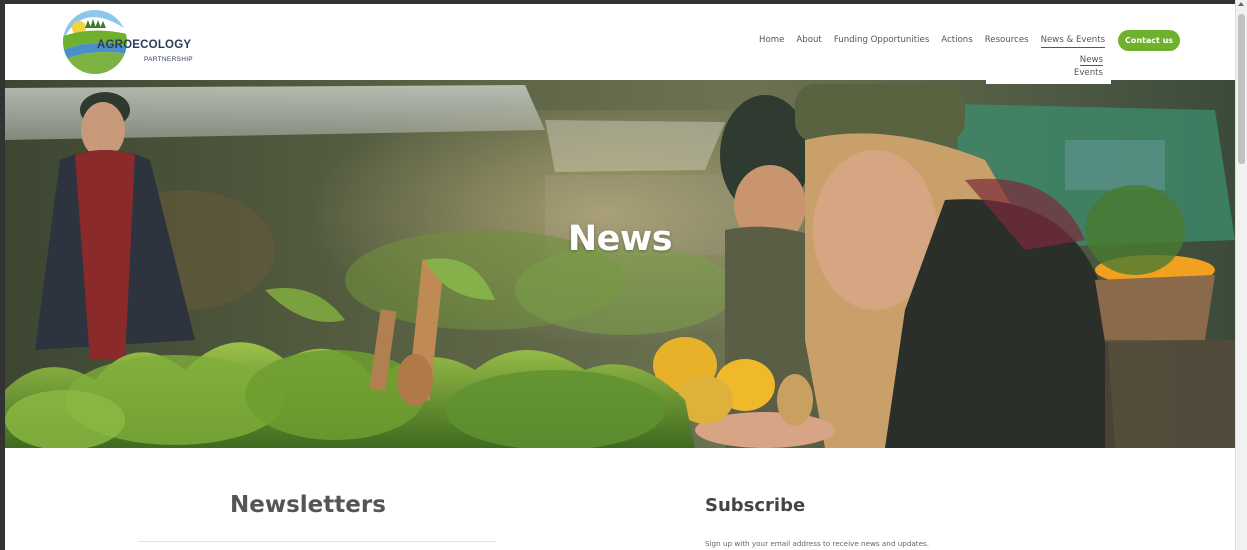  What do you see at coordinates (755, 505) in the screenshot?
I see `subscribe-heading: Subscribe` at bounding box center [755, 505].